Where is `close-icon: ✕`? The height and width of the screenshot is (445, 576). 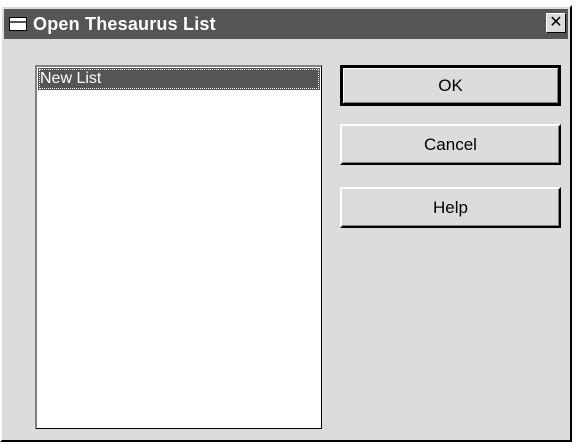
close-icon: ✕ is located at coordinates (556, 23).